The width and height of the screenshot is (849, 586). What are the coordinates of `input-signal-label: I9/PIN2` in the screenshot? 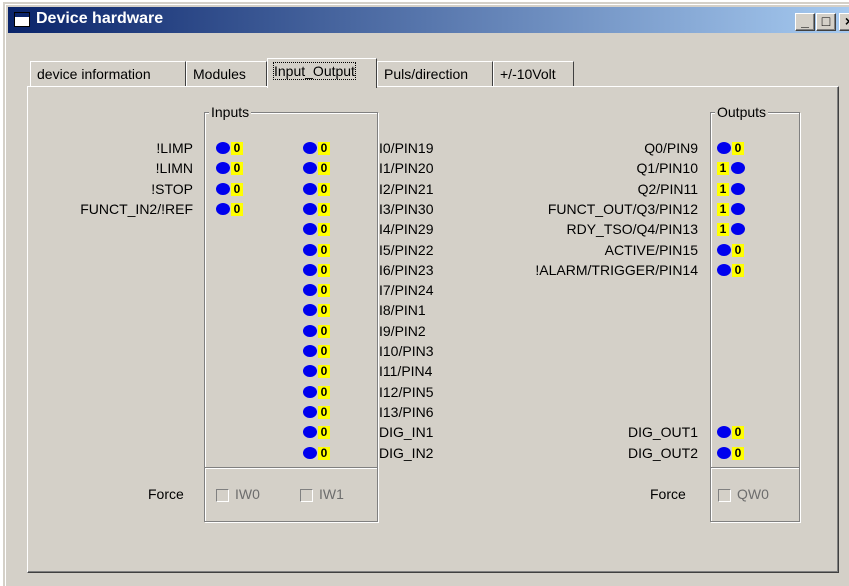 It's located at (402, 330).